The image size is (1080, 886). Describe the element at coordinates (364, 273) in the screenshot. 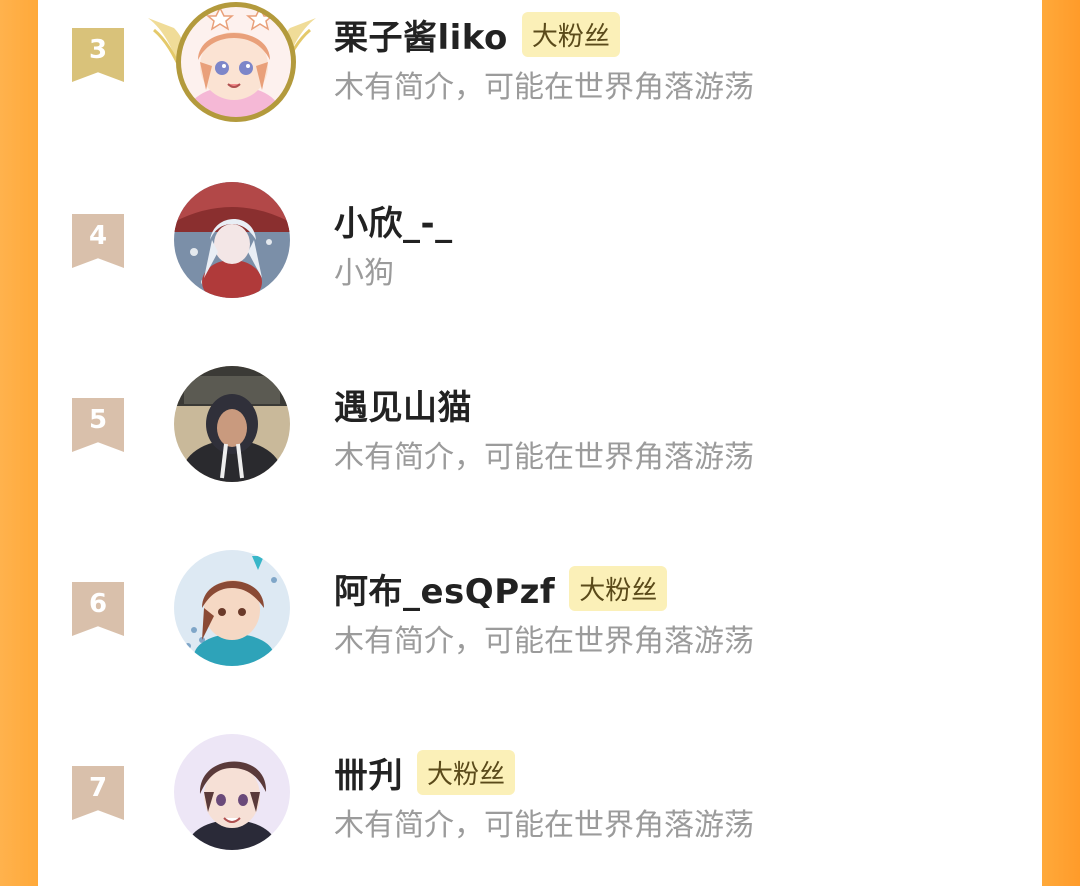

I see `fan-bio: 小狗` at that location.